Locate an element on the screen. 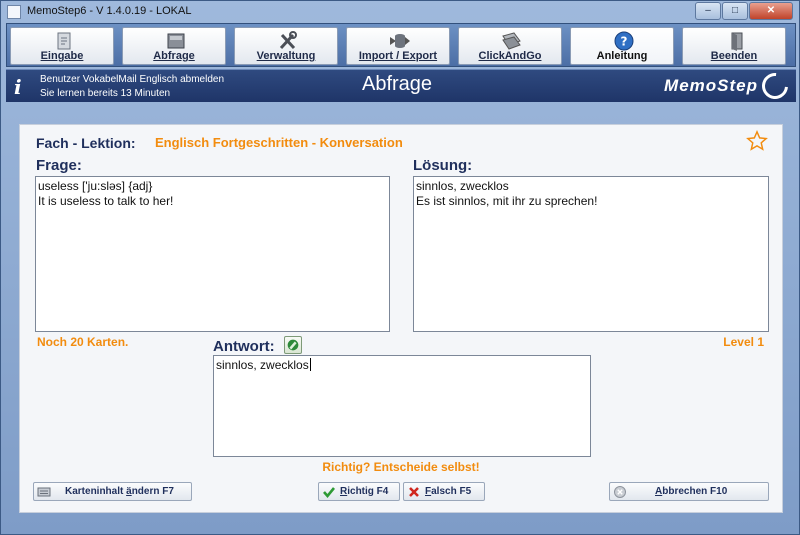  wrong-button: Falsch F5 is located at coordinates (444, 491).